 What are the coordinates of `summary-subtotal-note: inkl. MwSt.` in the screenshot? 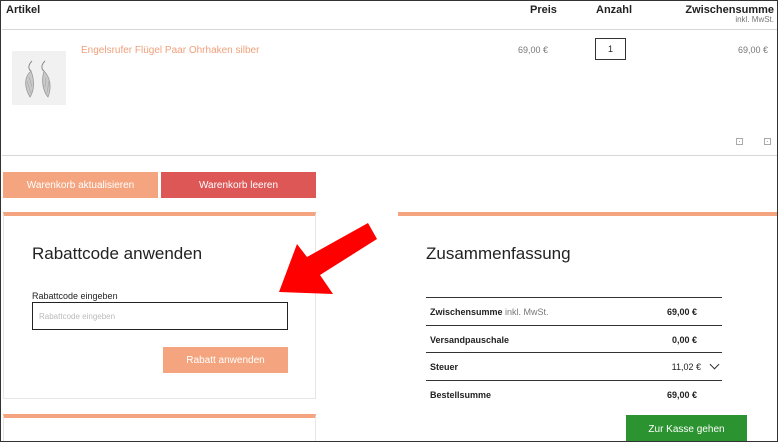 It's located at (527, 311).